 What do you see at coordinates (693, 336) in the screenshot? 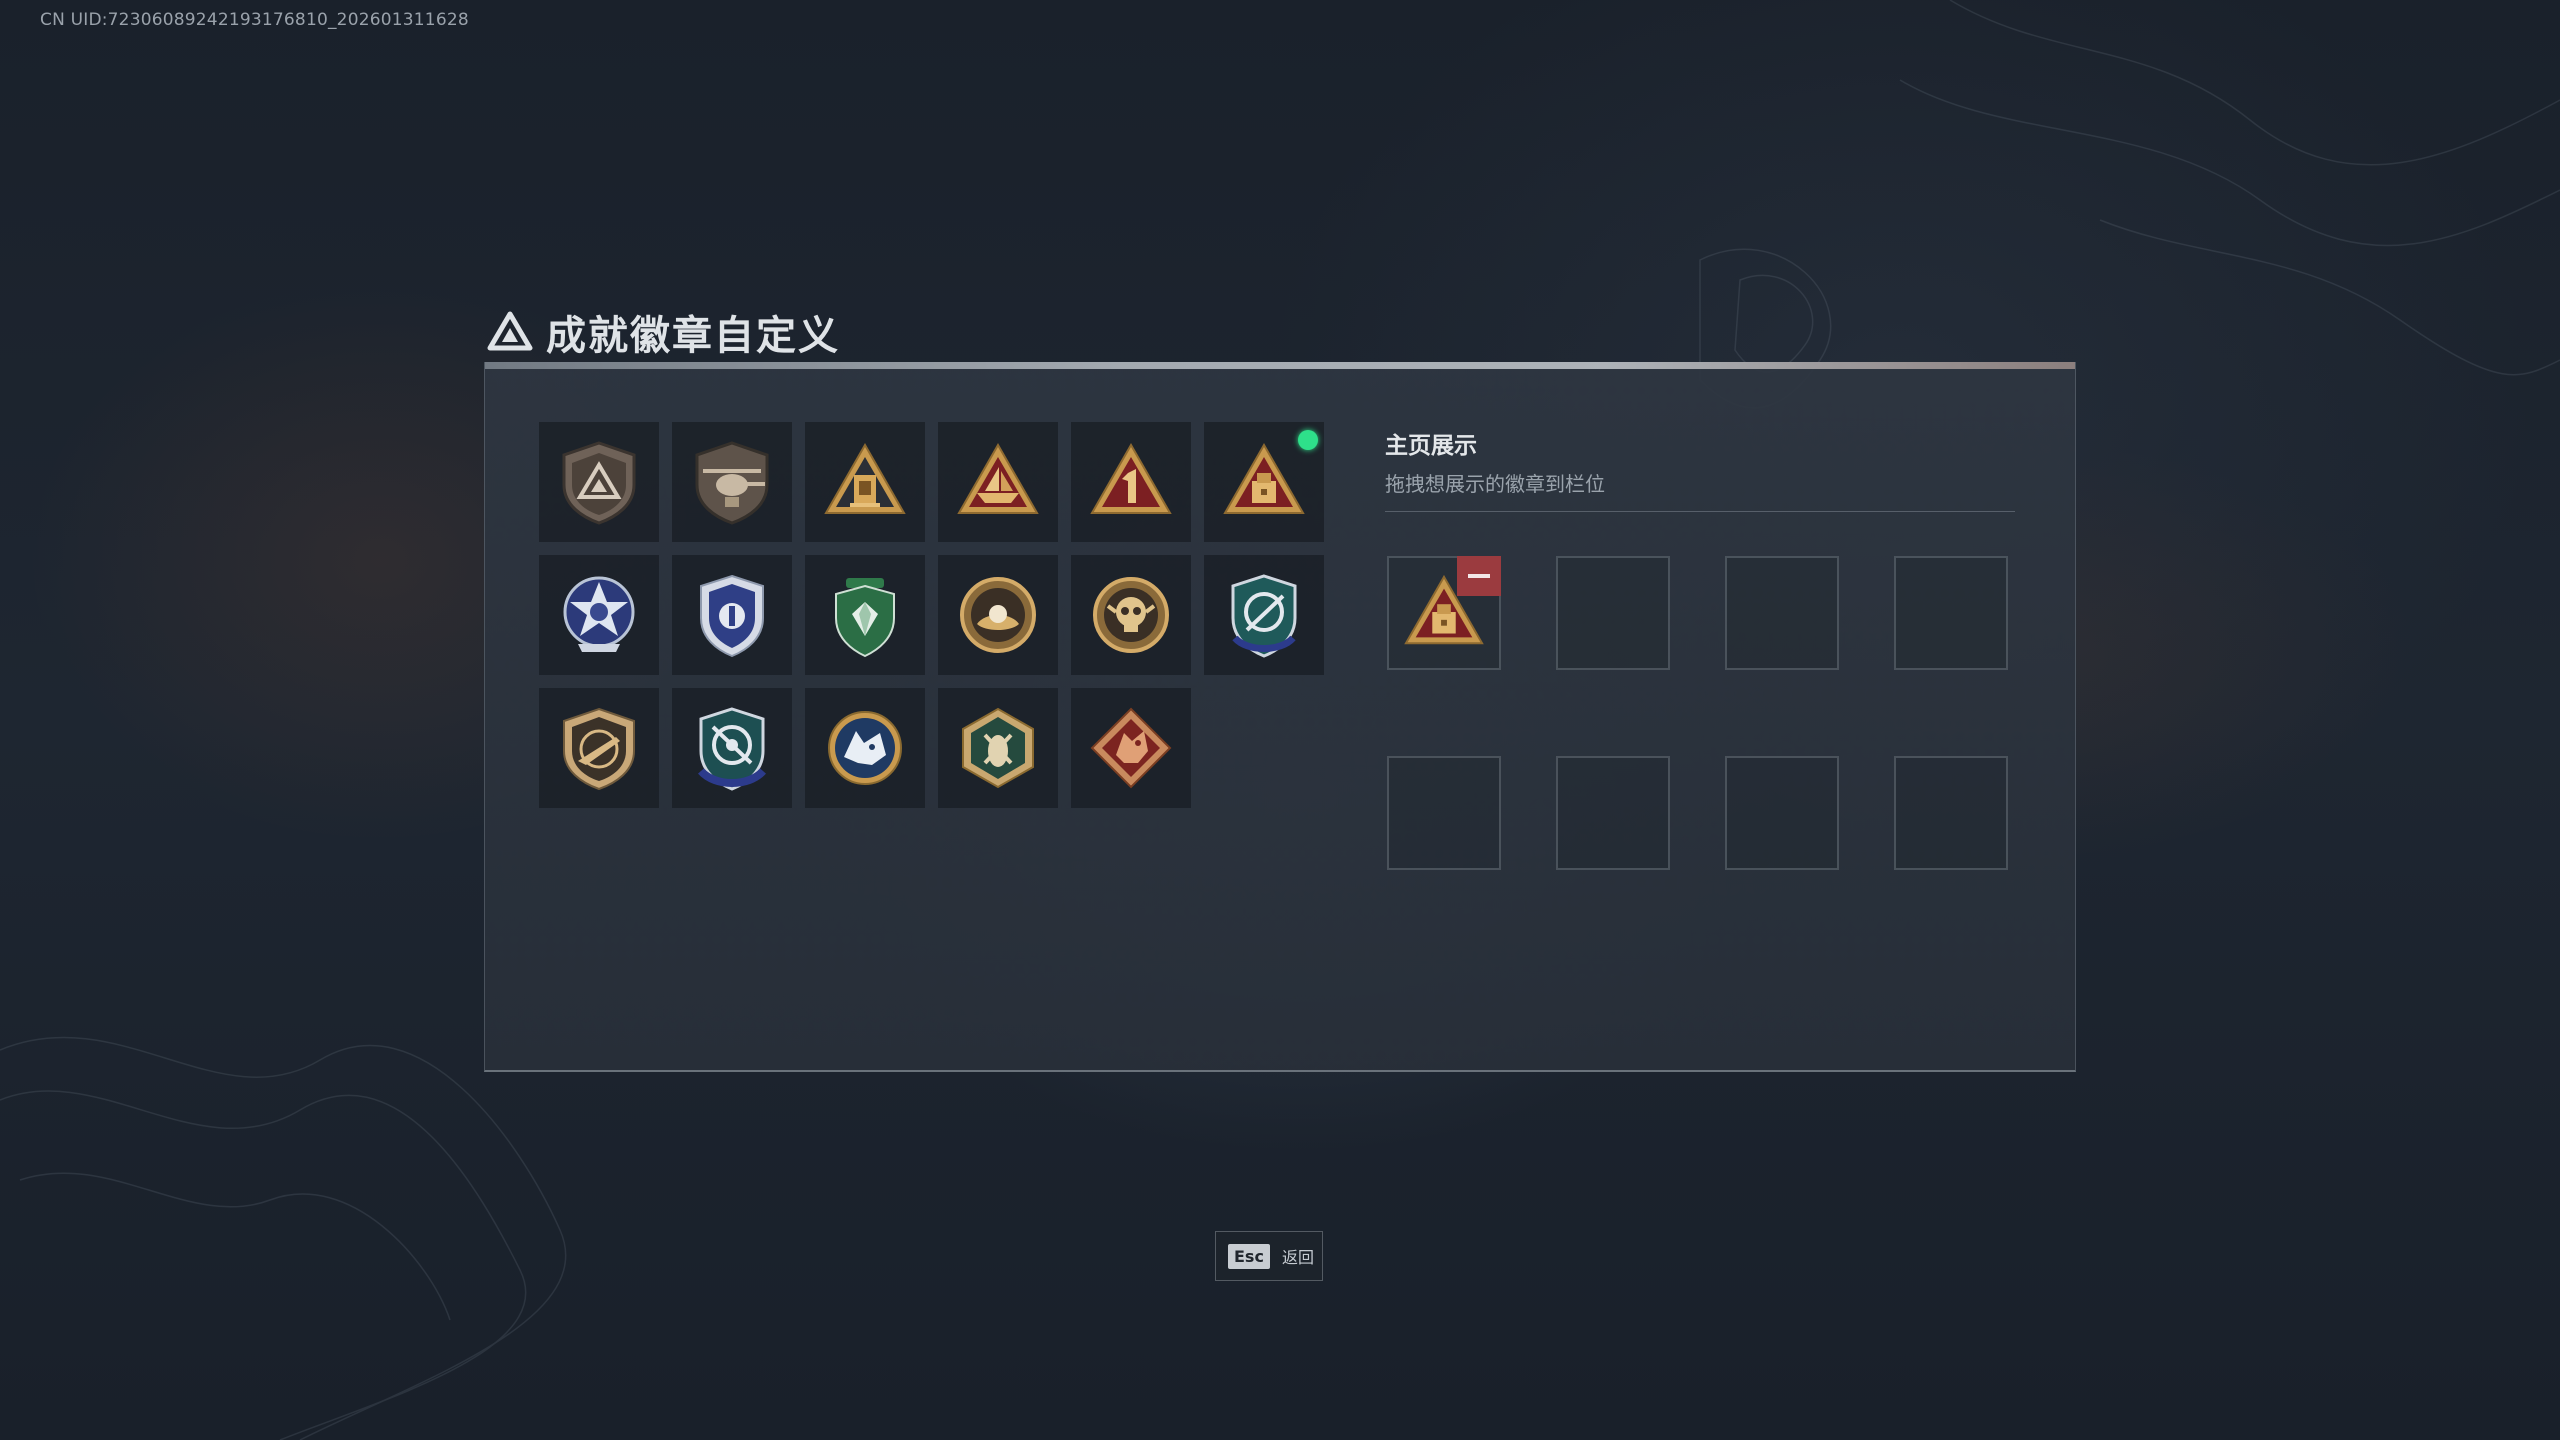
I see `page-title: 成就徽章自定义` at bounding box center [693, 336].